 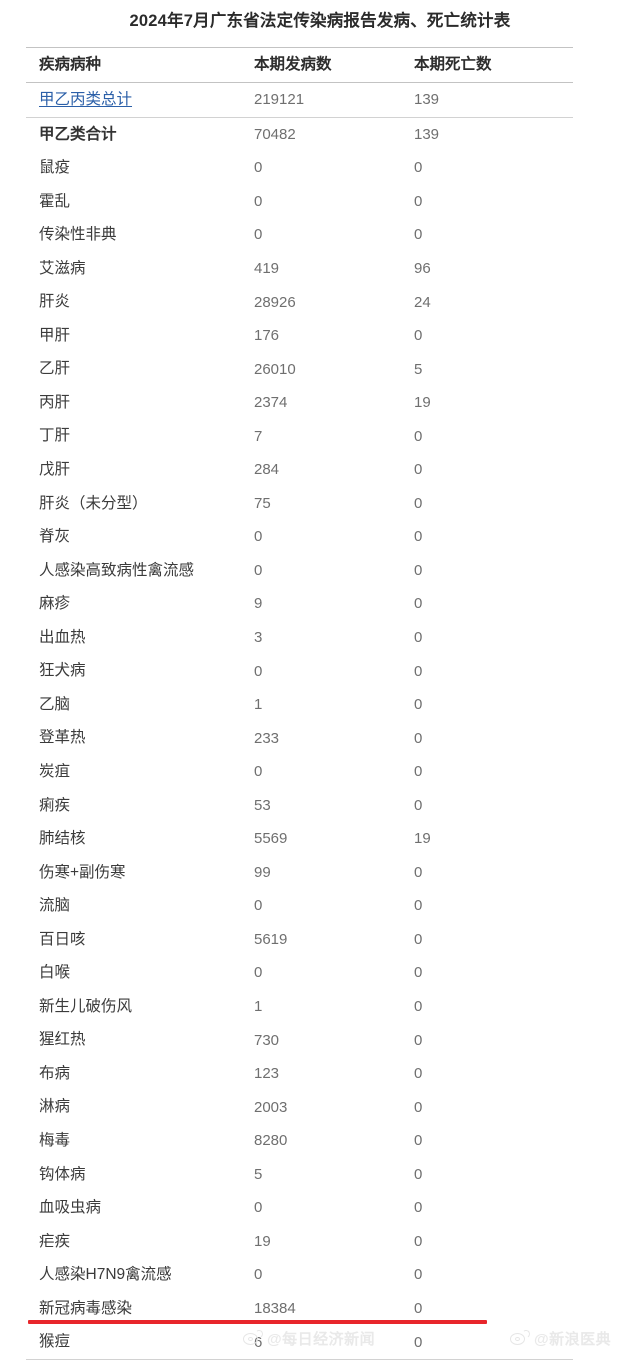 What do you see at coordinates (573, 1339) in the screenshot?
I see `watermark-right-text: @新浪医典` at bounding box center [573, 1339].